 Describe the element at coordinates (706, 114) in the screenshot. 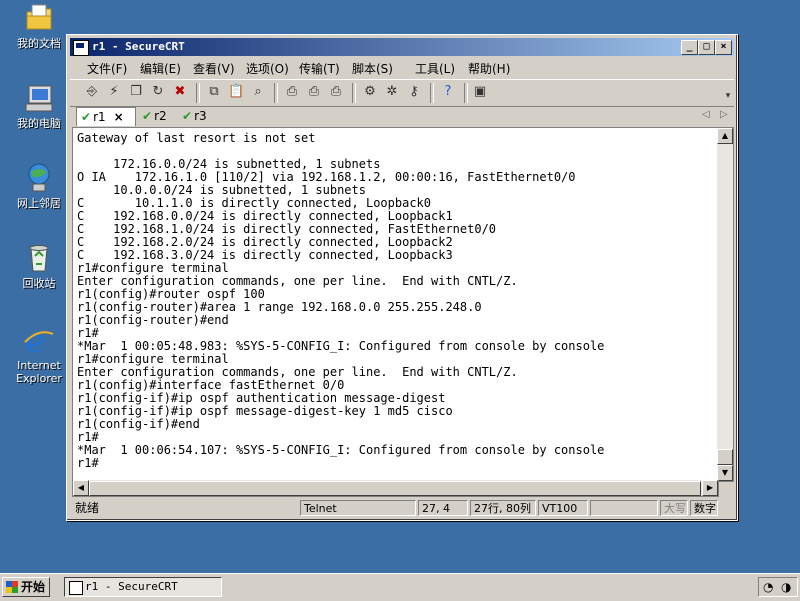

I see `tab-scroll-left-icon: ◁` at that location.